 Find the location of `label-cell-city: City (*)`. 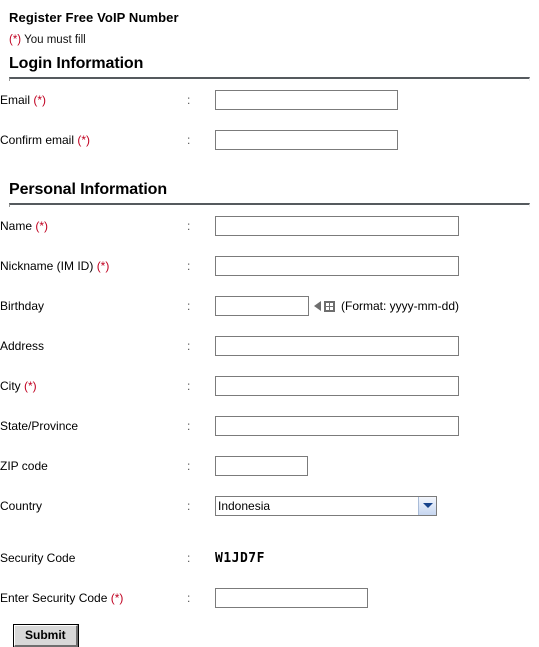

label-cell-city: City (*) is located at coordinates (93, 386).